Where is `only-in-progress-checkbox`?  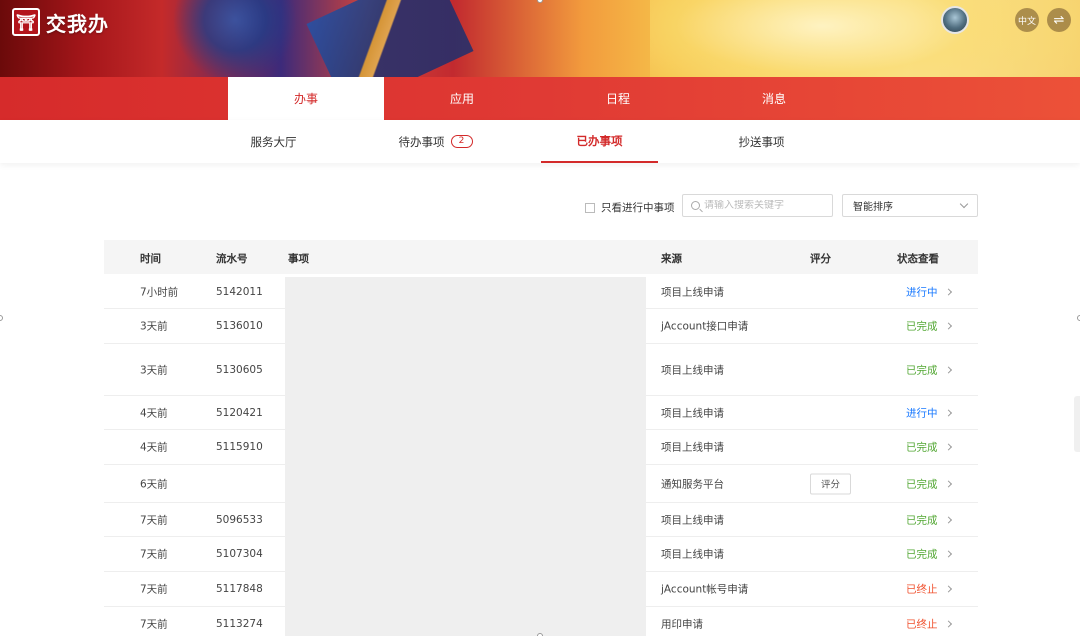 only-in-progress-checkbox is located at coordinates (590, 207).